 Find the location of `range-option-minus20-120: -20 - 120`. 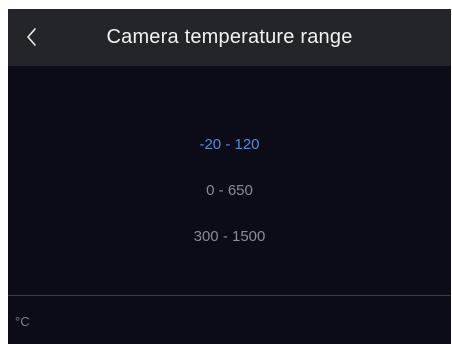

range-option-minus20-120: -20 - 120 is located at coordinates (229, 145).